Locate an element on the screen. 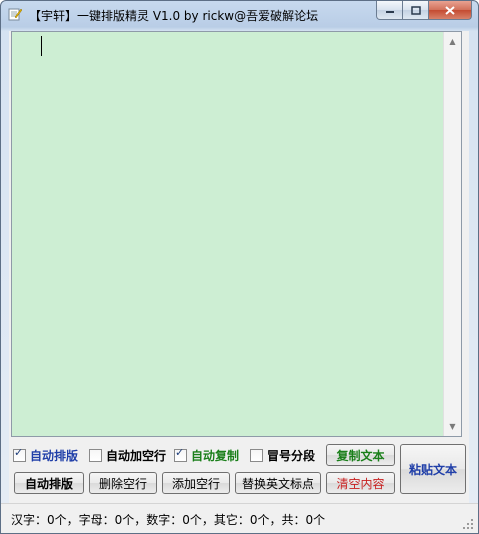  maximize-button is located at coordinates (416, 10).